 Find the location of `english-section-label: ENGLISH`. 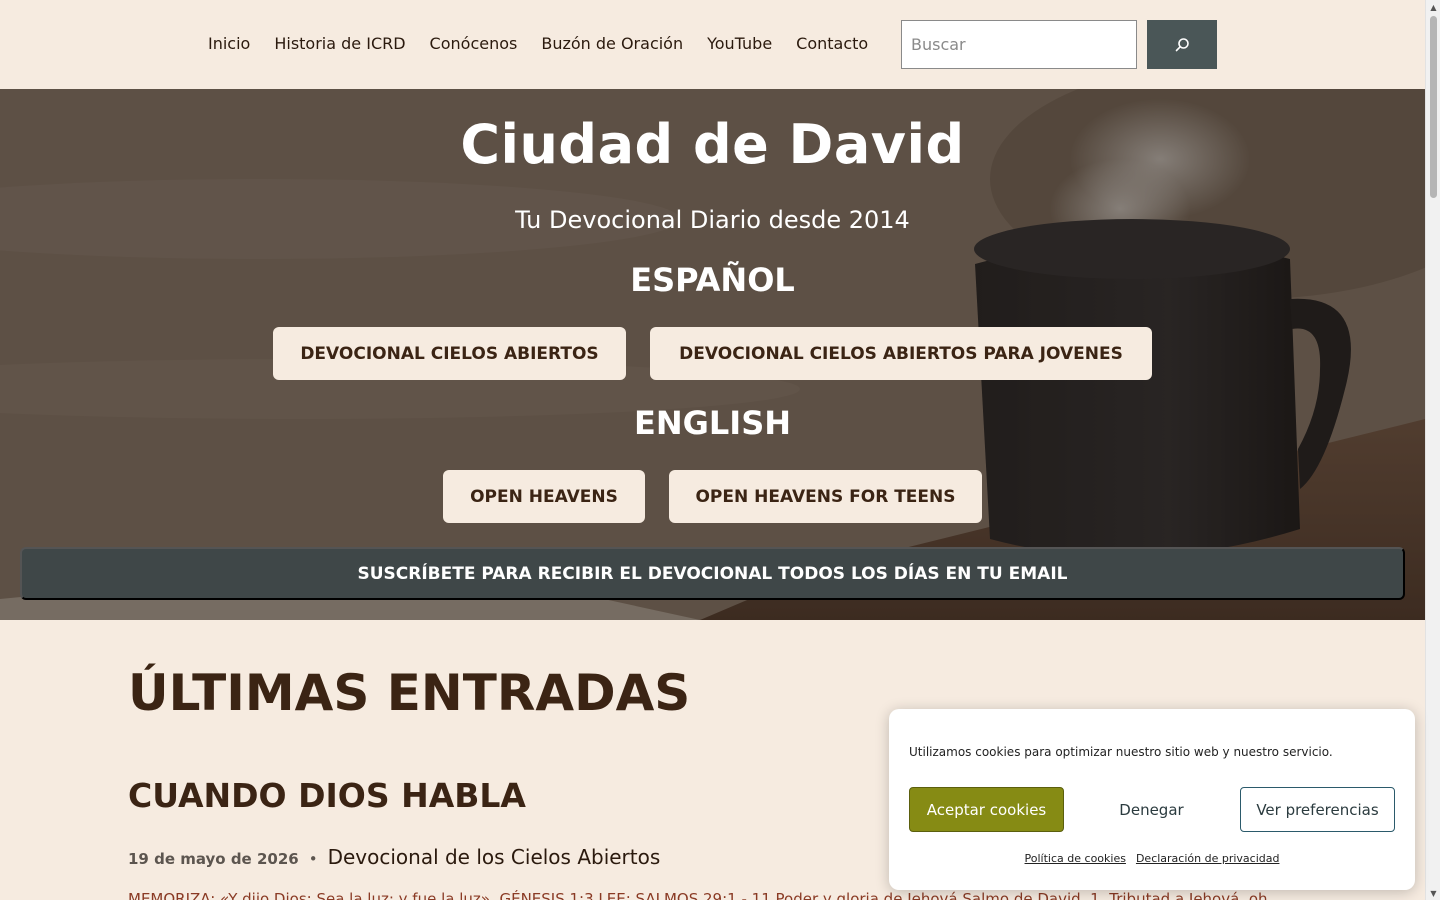

english-section-label: ENGLISH is located at coordinates (712, 423).